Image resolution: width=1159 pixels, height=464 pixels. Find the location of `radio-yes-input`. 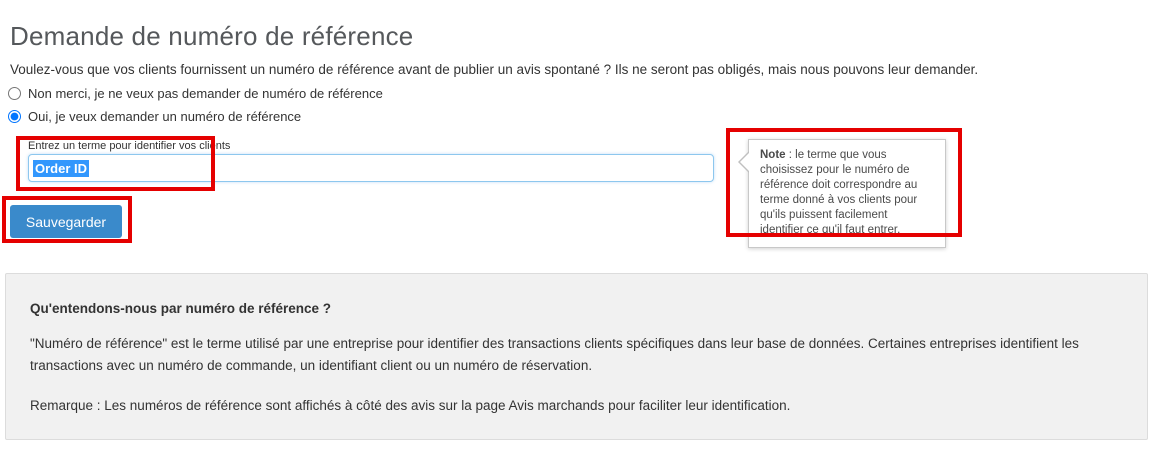

radio-yes-input is located at coordinates (14, 116).